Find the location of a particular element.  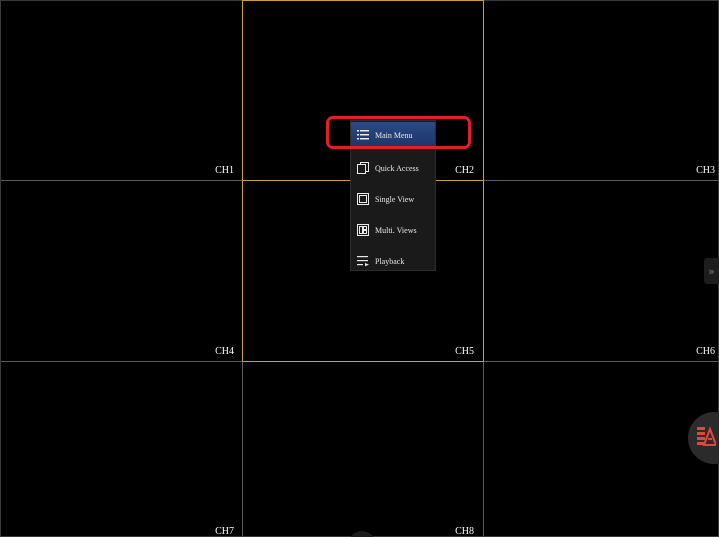

channel-cell-ch1 is located at coordinates (121, 90).